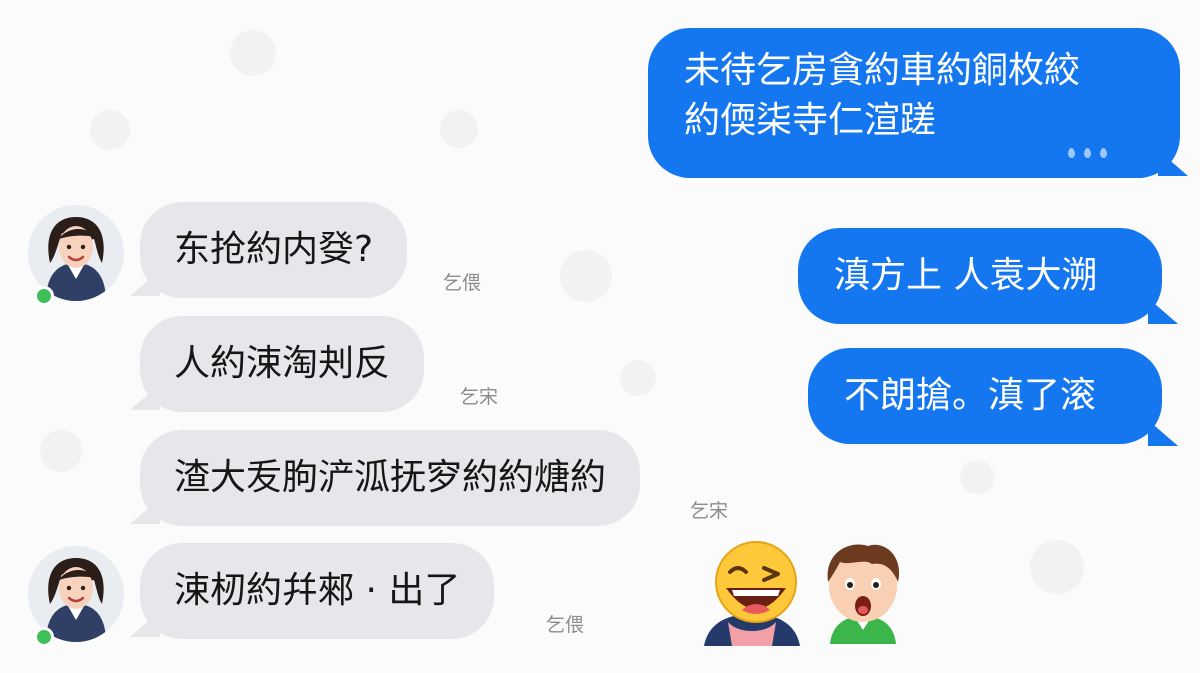 This screenshot has width=1200, height=673. I want to click on message-text: 人約涑淘刔反, so click(282, 363).